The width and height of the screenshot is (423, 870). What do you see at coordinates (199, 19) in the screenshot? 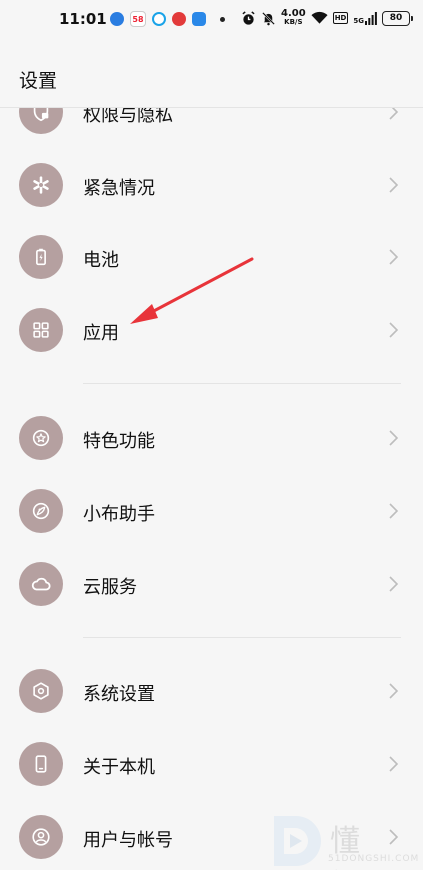
I see `notification-chat-icon` at bounding box center [199, 19].